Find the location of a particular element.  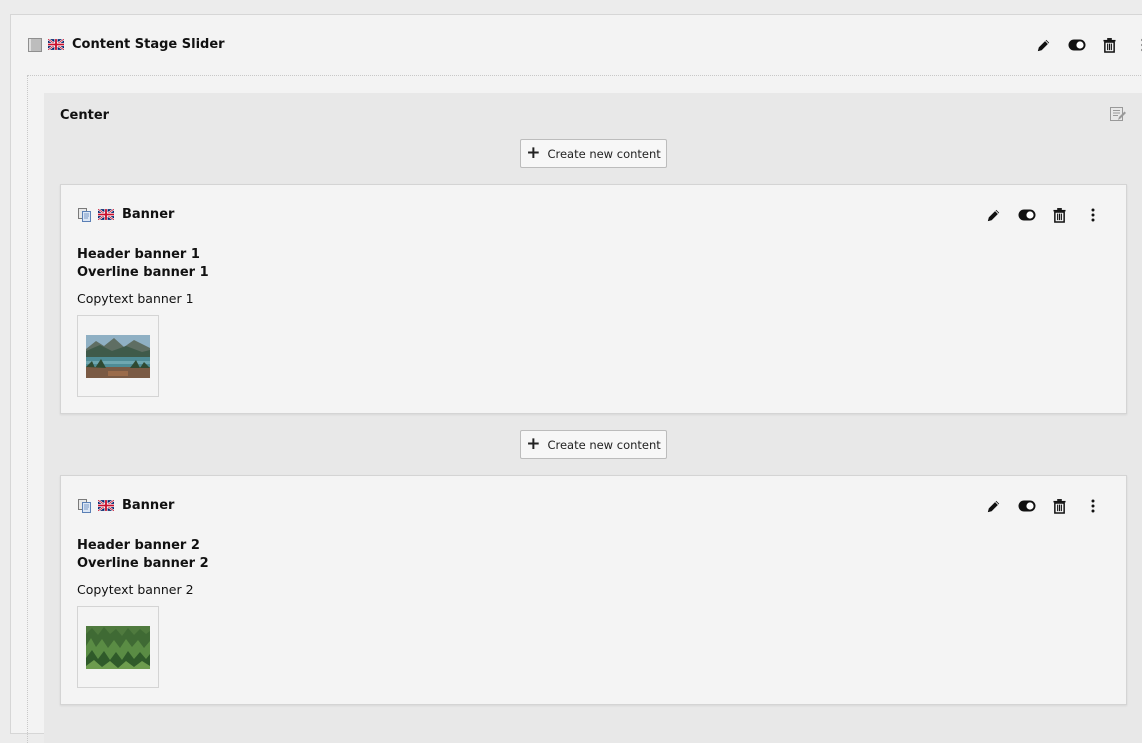

mountain-lake-thumbnail is located at coordinates (118, 356).